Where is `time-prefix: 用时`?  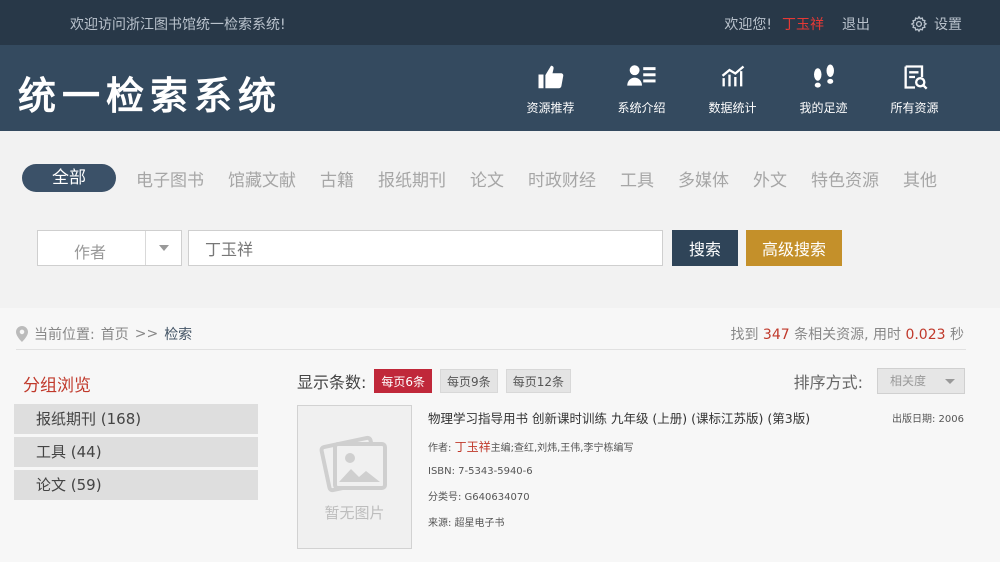 time-prefix: 用时 is located at coordinates (887, 335).